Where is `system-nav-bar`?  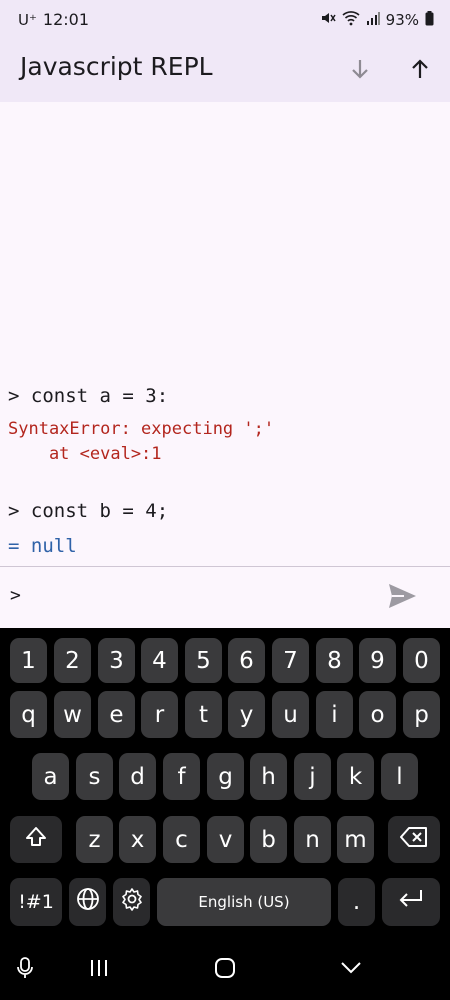 system-nav-bar is located at coordinates (225, 971).